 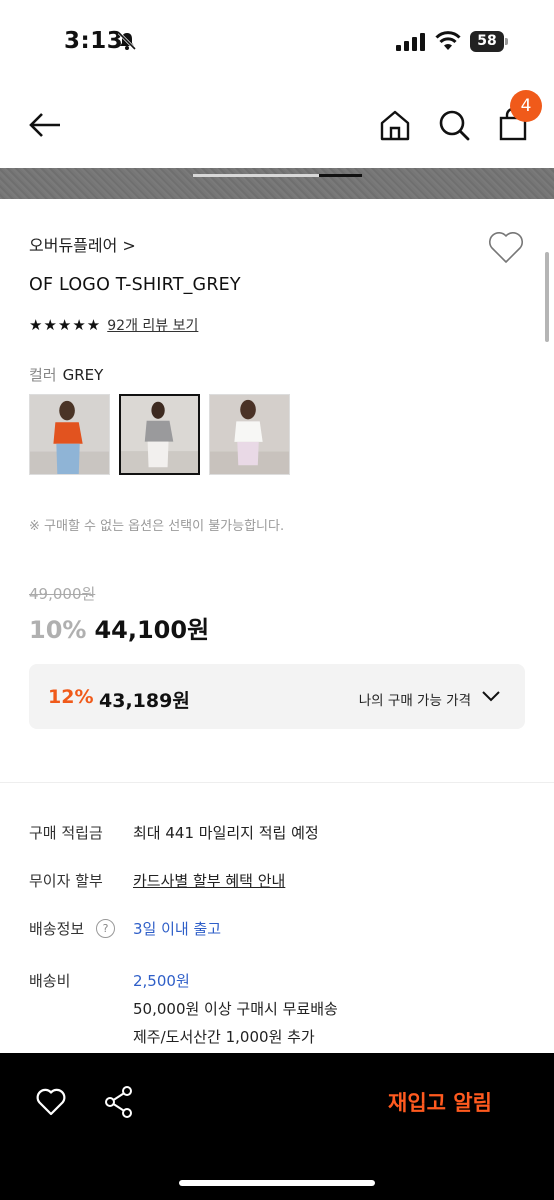 What do you see at coordinates (105, 928) in the screenshot?
I see `help-icon: ?` at bounding box center [105, 928].